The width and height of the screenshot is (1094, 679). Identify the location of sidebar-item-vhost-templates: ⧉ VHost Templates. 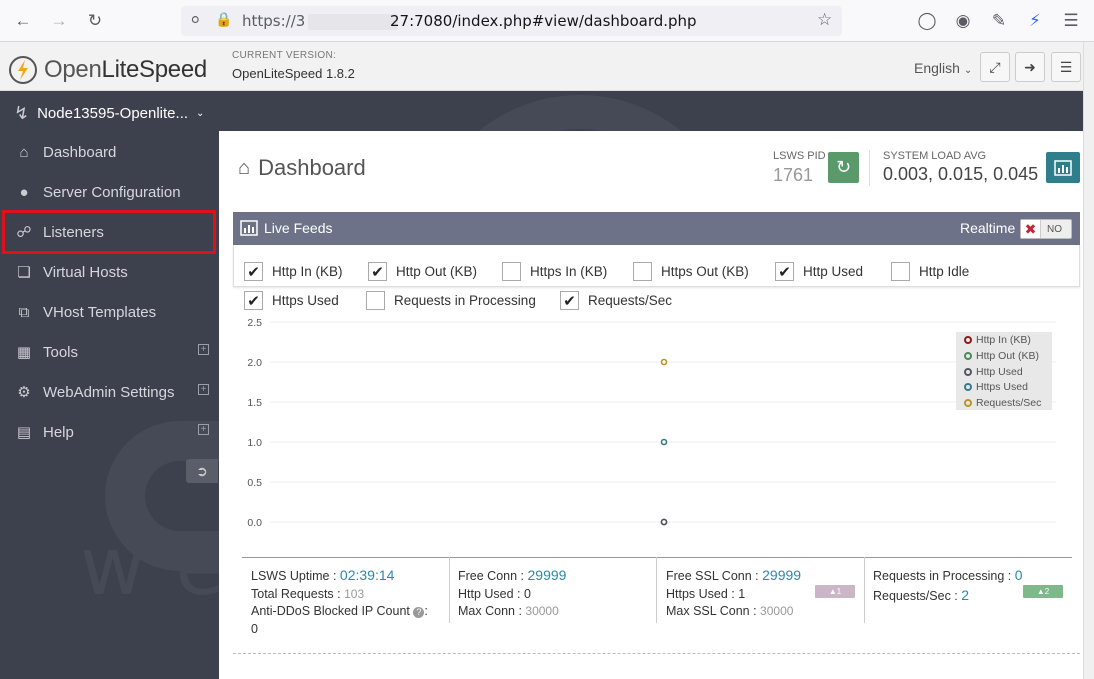
(109, 312).